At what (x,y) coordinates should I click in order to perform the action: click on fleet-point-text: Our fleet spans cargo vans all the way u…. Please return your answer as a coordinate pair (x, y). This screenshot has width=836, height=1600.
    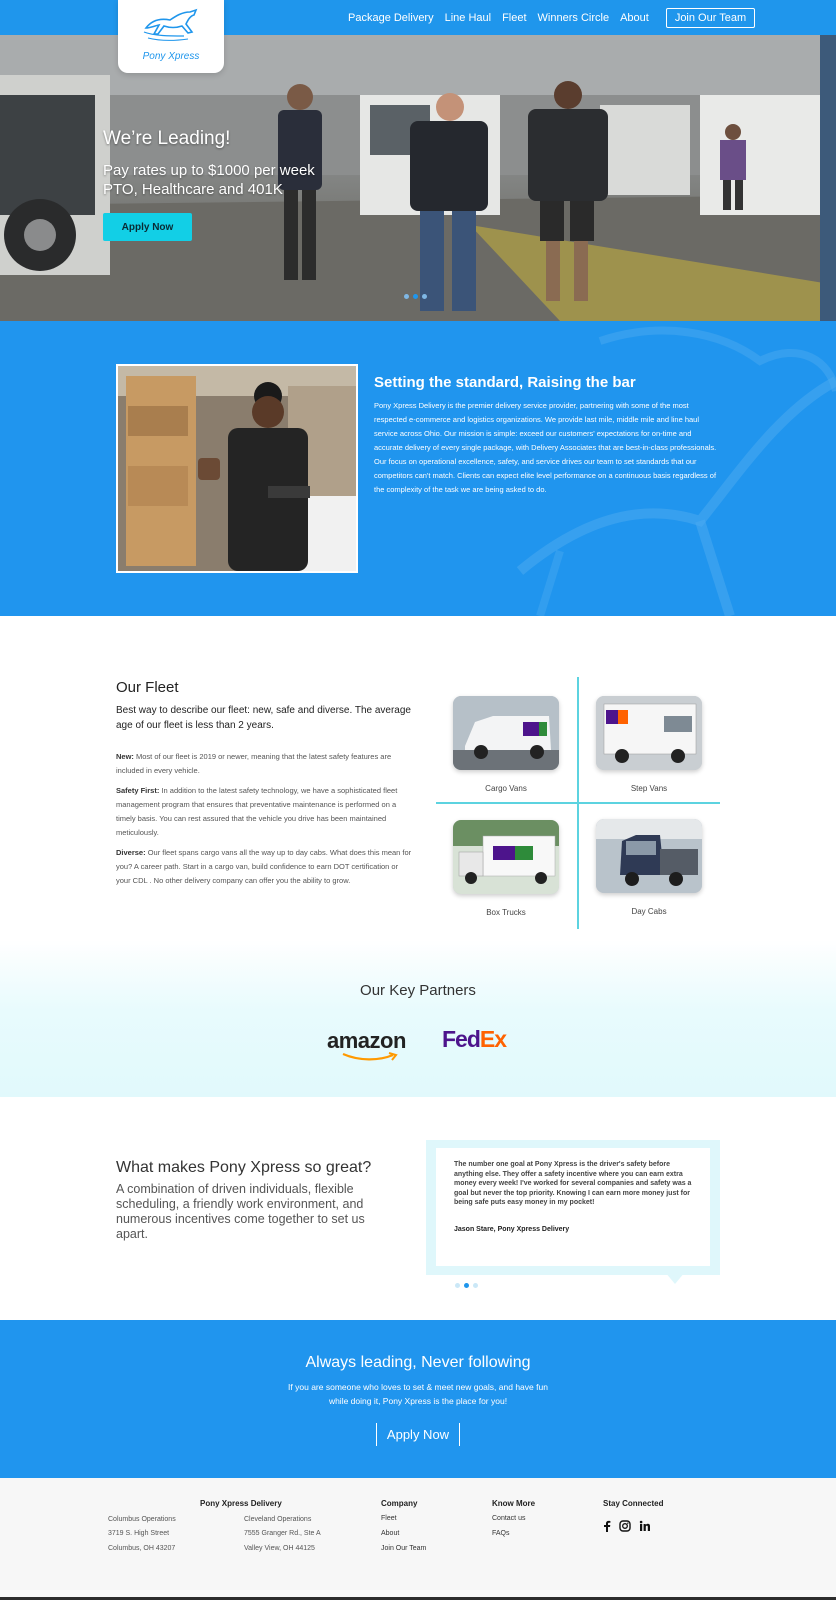
    Looking at the image, I should click on (264, 866).